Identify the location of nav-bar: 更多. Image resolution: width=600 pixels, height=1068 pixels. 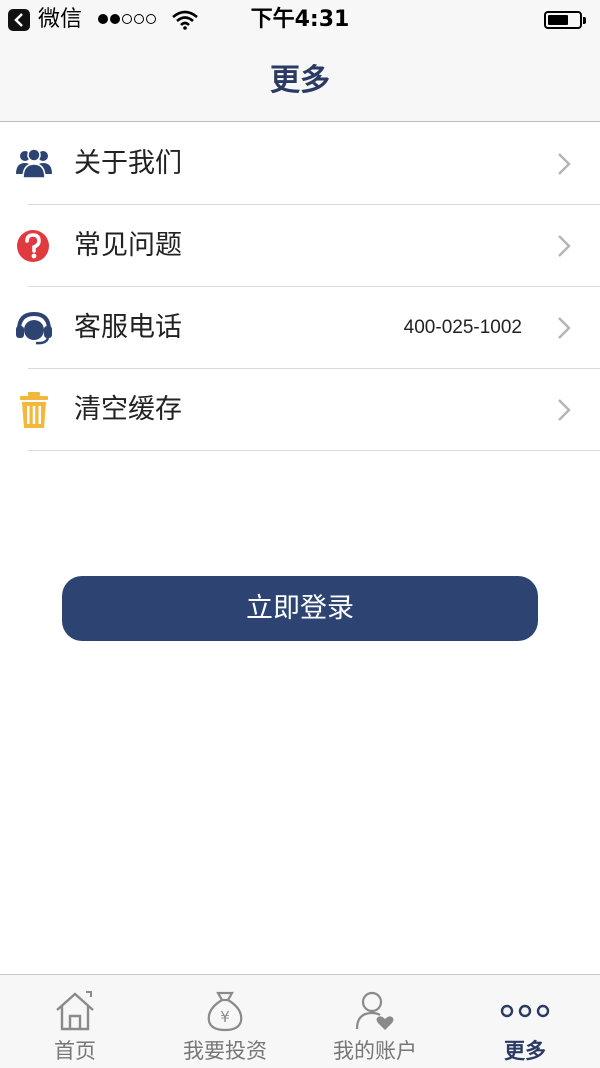
(300, 81).